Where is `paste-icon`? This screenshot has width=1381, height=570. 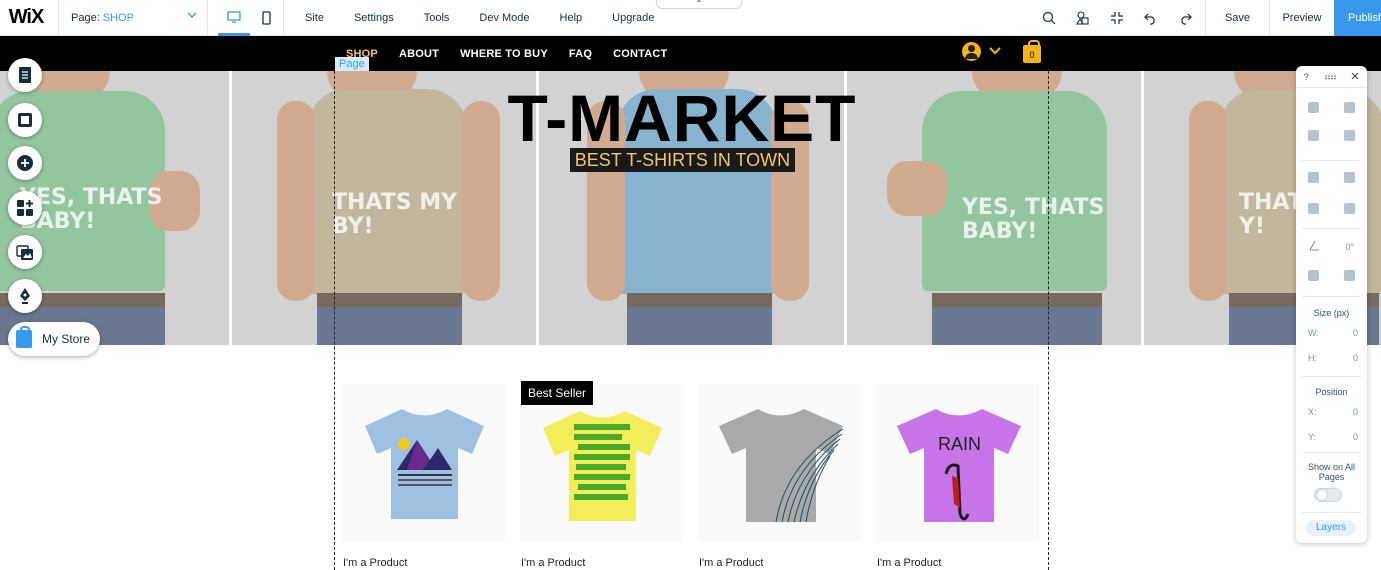
paste-icon is located at coordinates (1349, 107).